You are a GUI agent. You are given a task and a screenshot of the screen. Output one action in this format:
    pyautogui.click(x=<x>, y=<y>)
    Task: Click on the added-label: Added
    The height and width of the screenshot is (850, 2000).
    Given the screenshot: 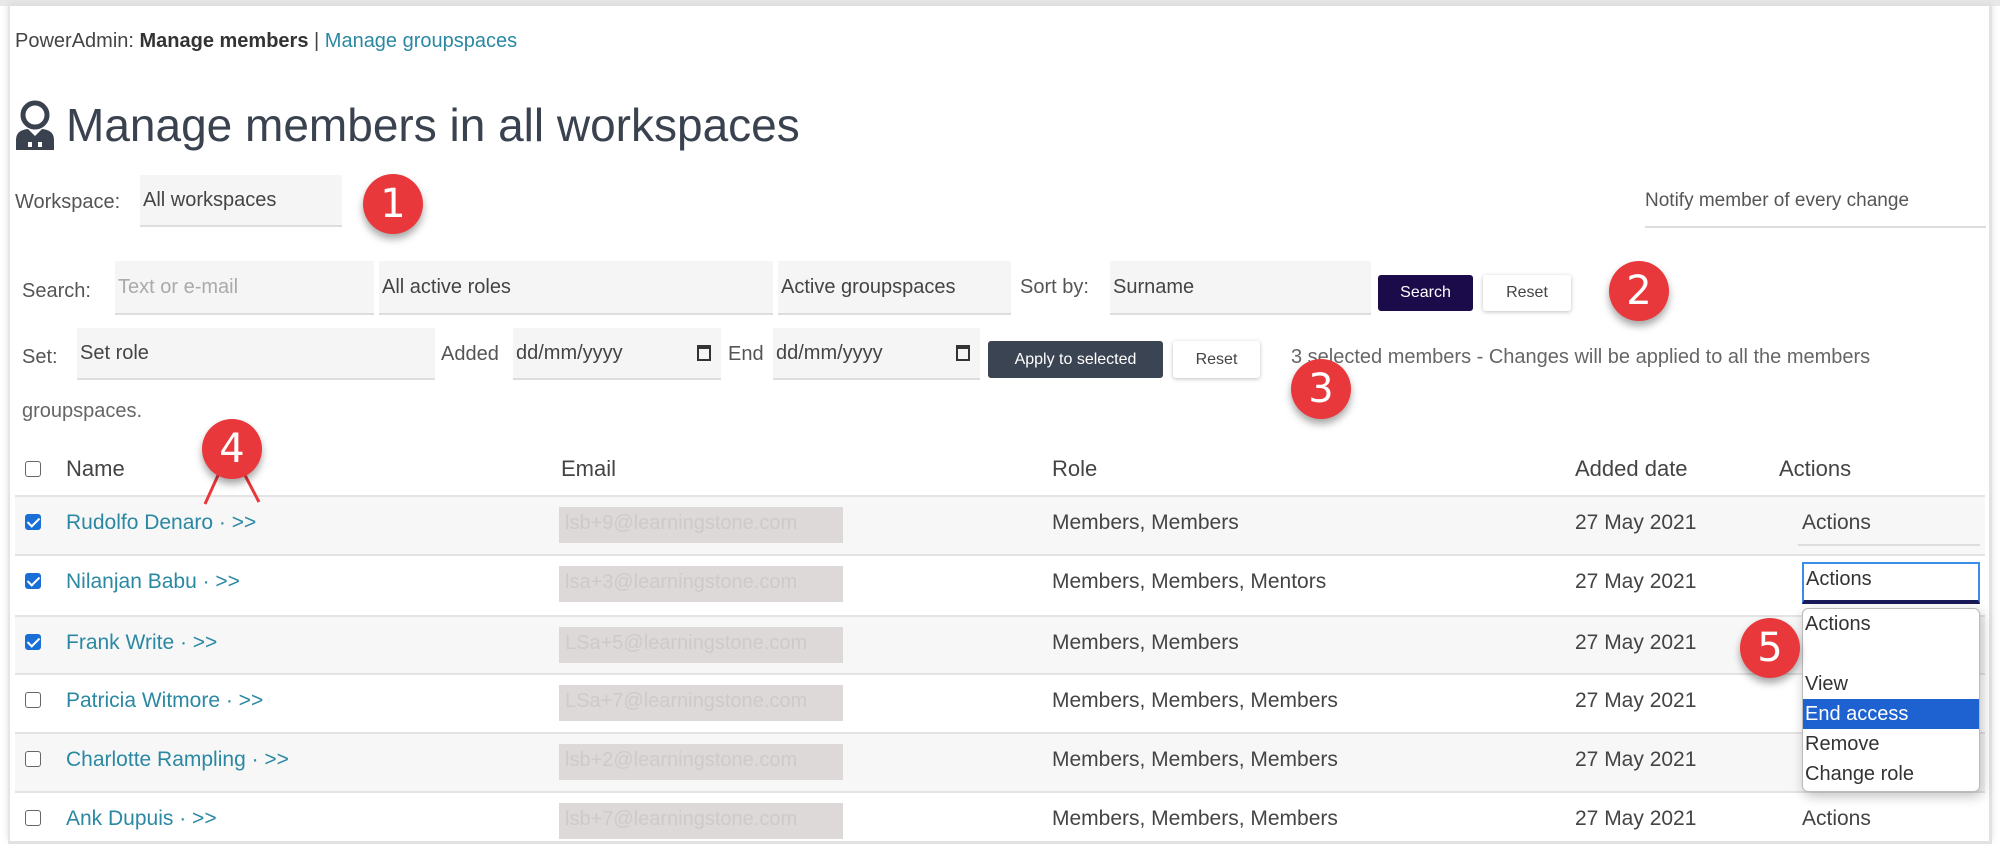 What is the action you would take?
    pyautogui.click(x=470, y=354)
    